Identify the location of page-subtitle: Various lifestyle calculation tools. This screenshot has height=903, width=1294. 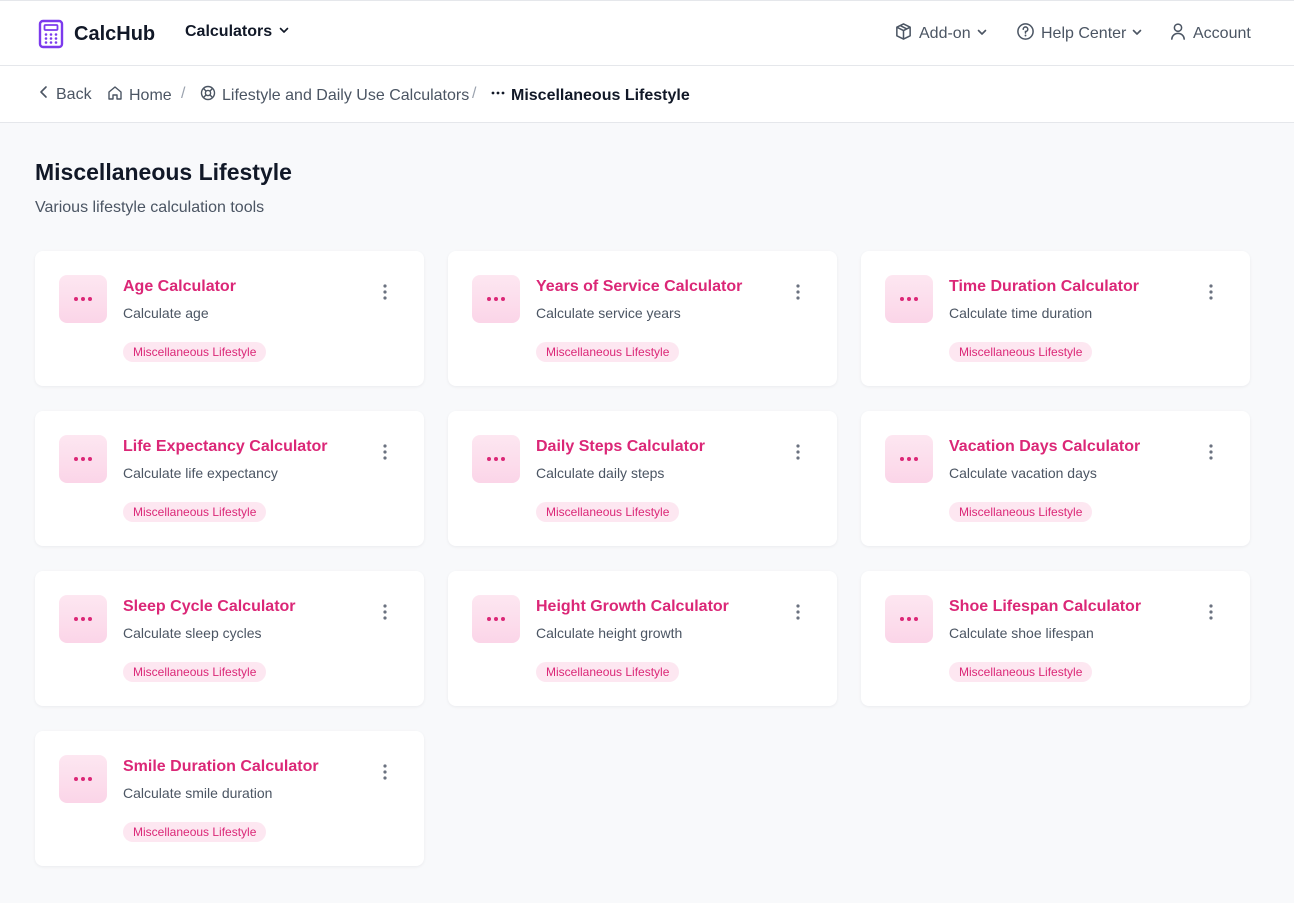
(150, 207).